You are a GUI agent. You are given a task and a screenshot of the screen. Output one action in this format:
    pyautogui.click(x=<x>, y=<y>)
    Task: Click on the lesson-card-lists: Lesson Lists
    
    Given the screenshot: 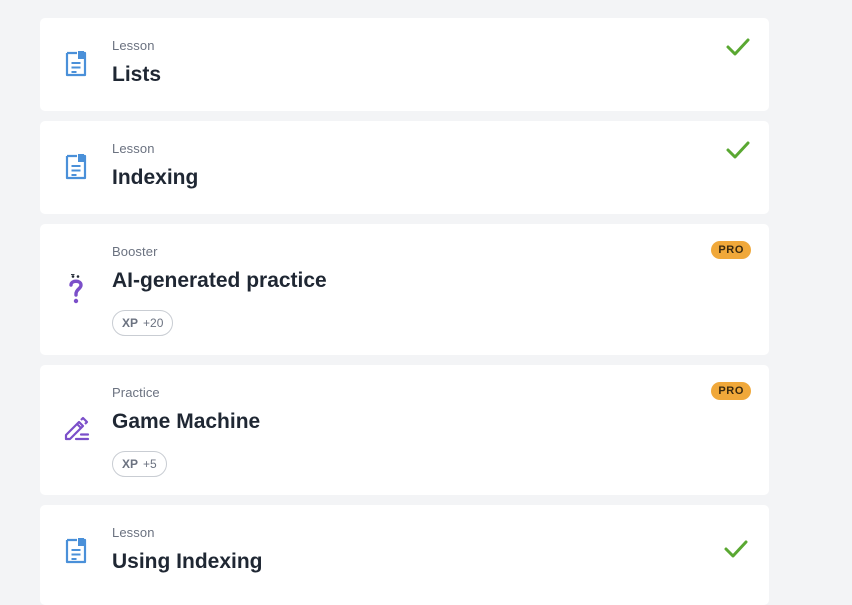 What is the action you would take?
    pyautogui.click(x=404, y=64)
    